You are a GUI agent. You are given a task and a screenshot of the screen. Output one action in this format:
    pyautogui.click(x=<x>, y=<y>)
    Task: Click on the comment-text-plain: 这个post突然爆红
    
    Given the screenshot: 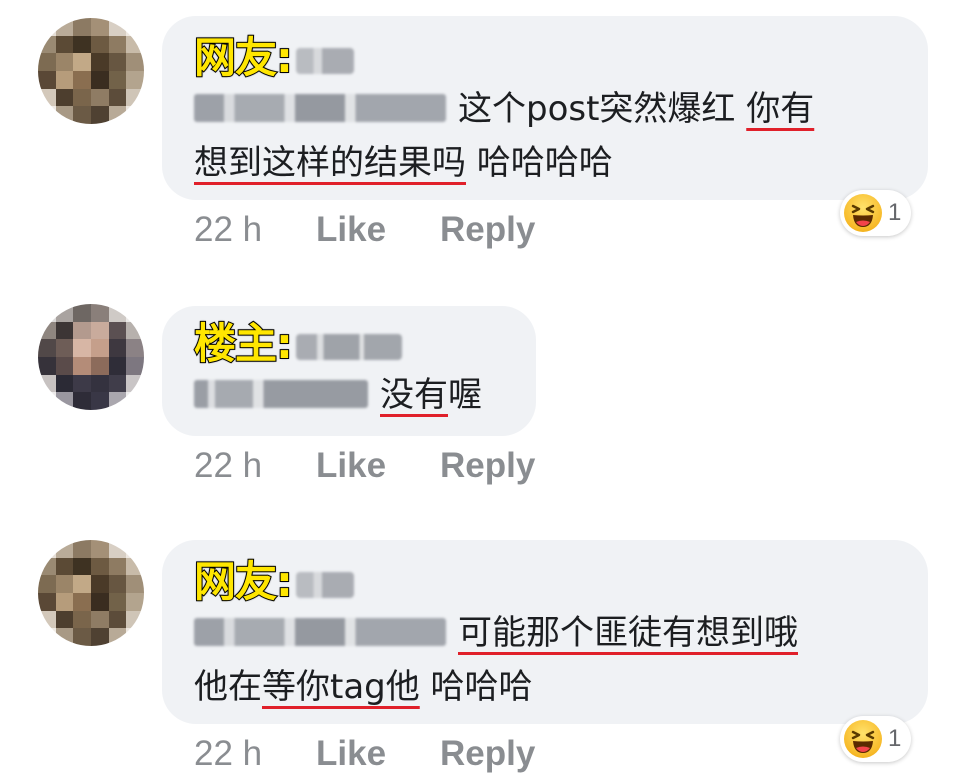 What is the action you would take?
    pyautogui.click(x=602, y=109)
    